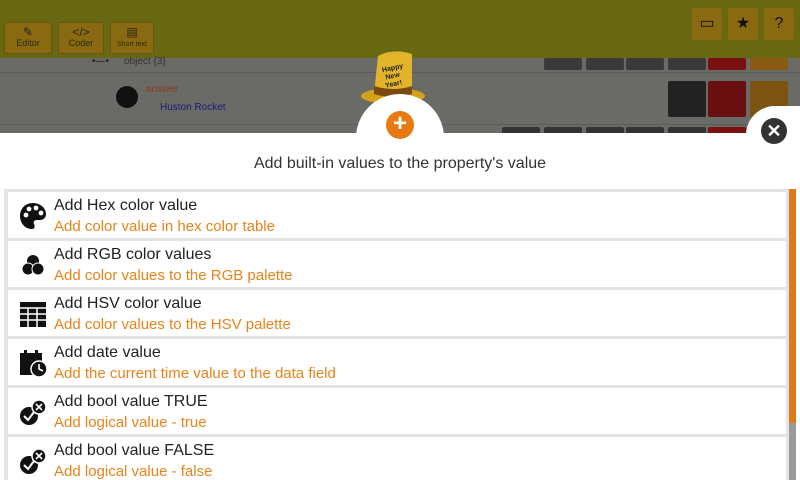 Image resolution: width=800 pixels, height=480 pixels. What do you see at coordinates (145, 61) in the screenshot?
I see `object-node-label: object {3}` at bounding box center [145, 61].